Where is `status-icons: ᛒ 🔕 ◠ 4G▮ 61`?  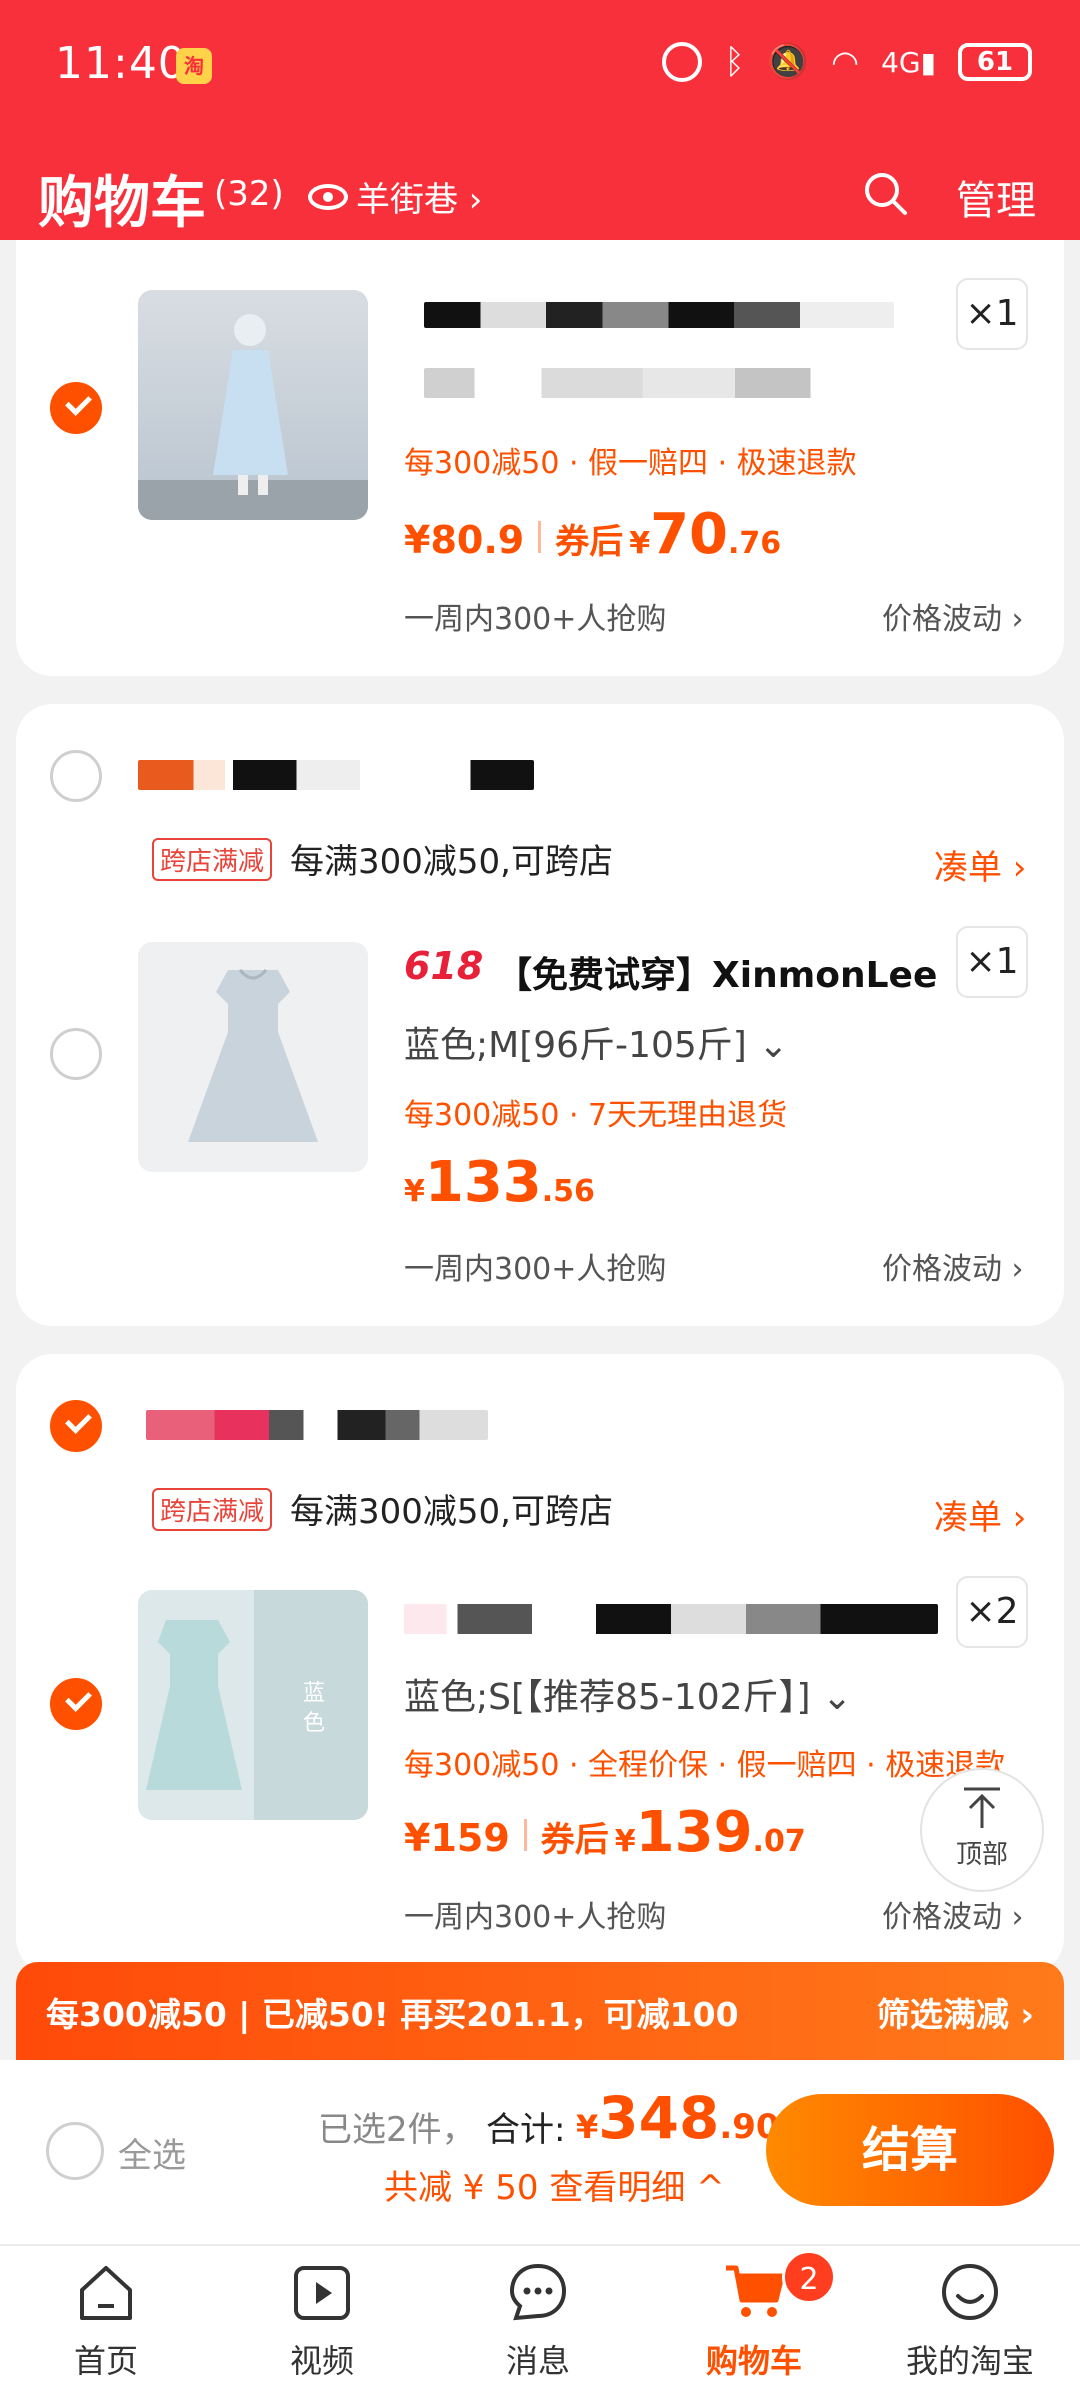
status-icons: ᛒ 🔕 ◠ 4G▮ 61 is located at coordinates (847, 62).